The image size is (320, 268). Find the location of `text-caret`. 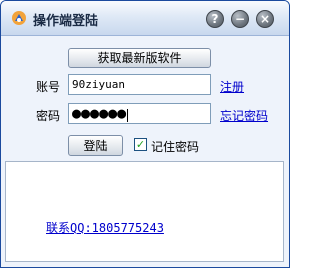

text-caret is located at coordinates (128, 115).